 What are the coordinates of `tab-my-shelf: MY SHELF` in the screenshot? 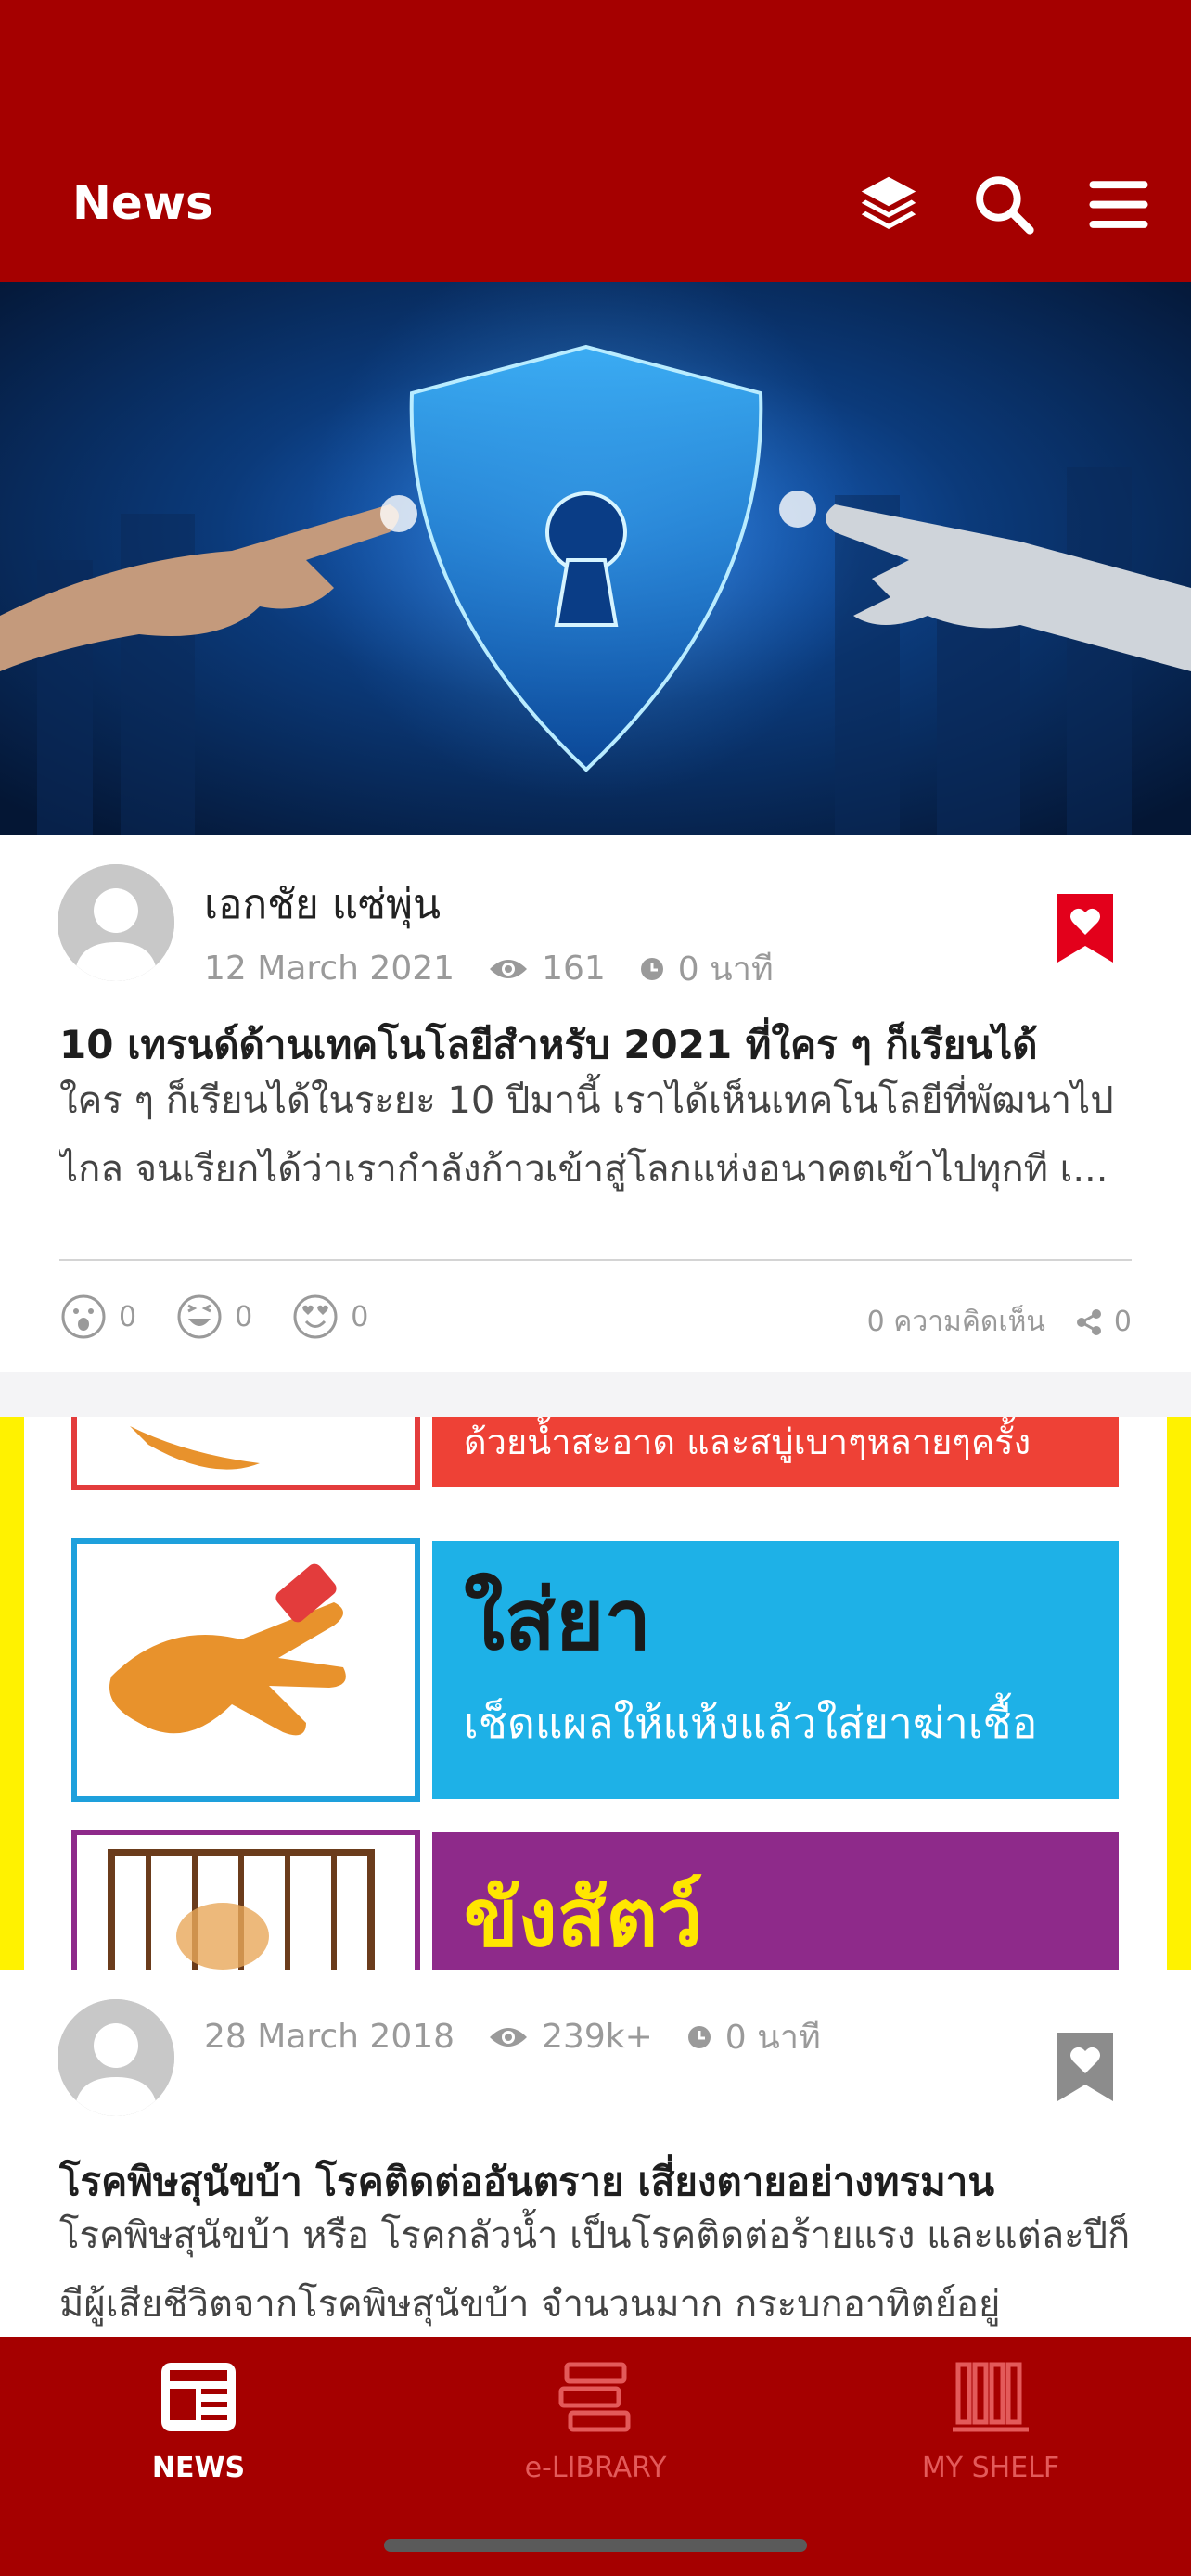 It's located at (991, 2419).